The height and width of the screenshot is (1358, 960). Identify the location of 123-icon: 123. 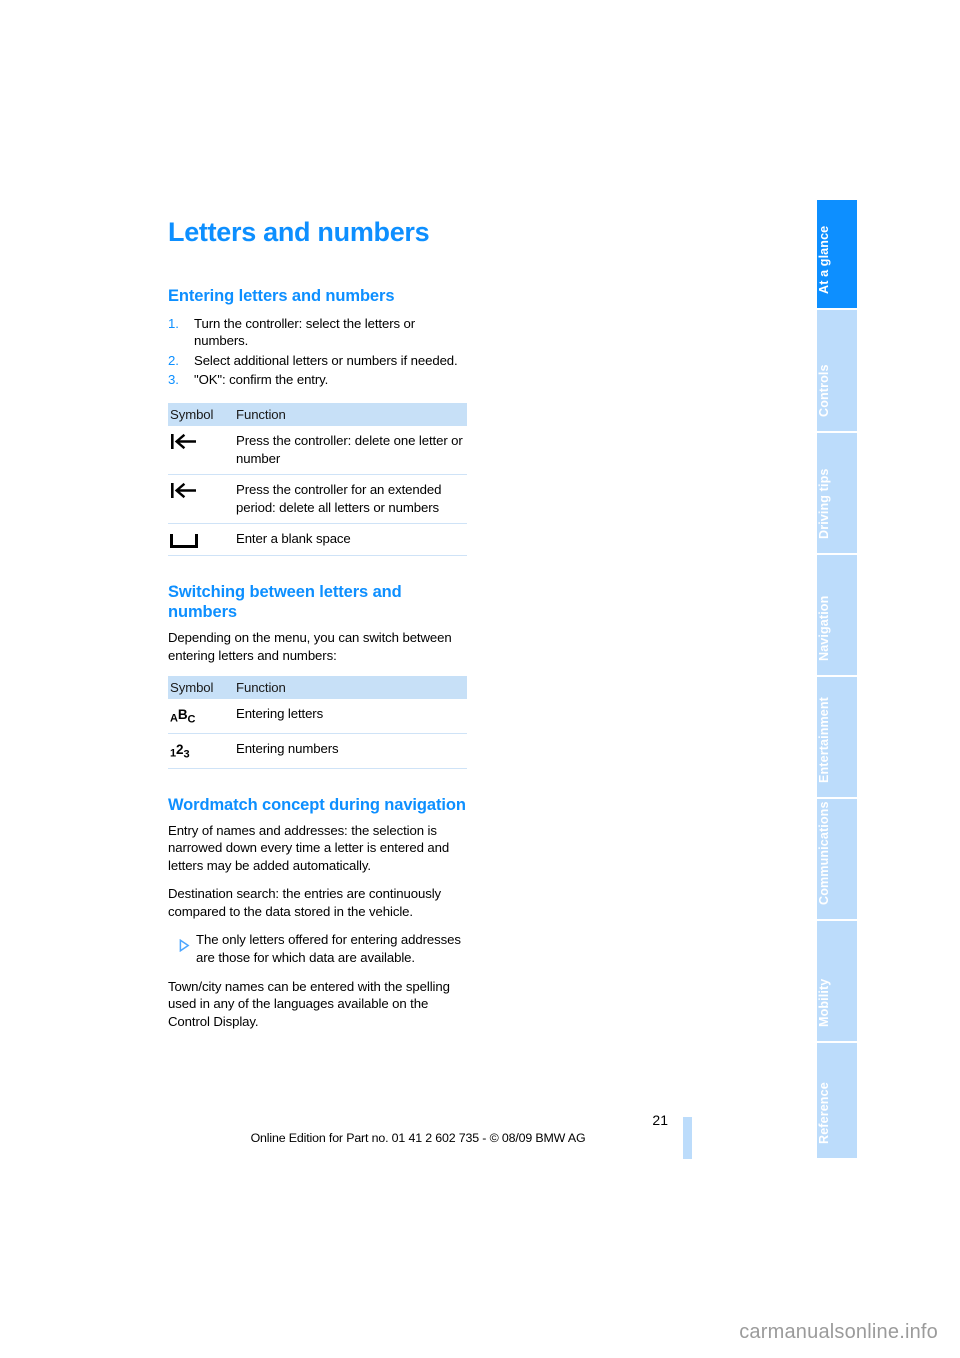
(180, 751).